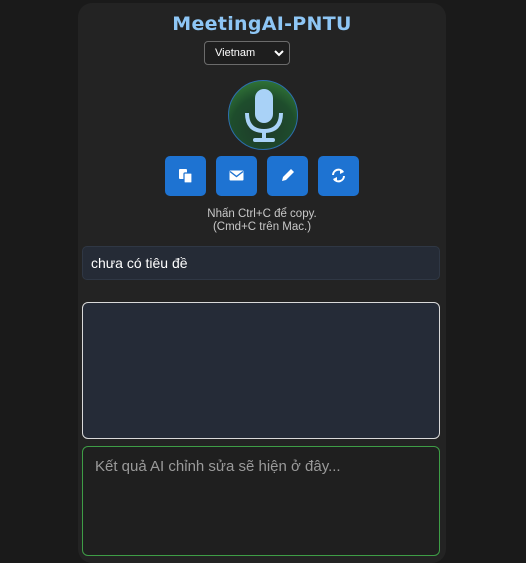 The height and width of the screenshot is (563, 526). Describe the element at coordinates (262, 214) in the screenshot. I see `copy-hint-line1: Nhấn Ctrl+C để copy.` at that location.